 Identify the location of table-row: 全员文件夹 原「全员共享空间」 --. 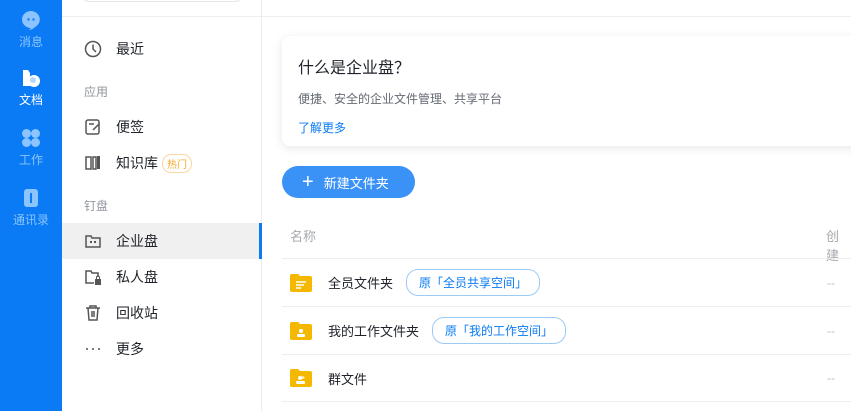
(566, 282).